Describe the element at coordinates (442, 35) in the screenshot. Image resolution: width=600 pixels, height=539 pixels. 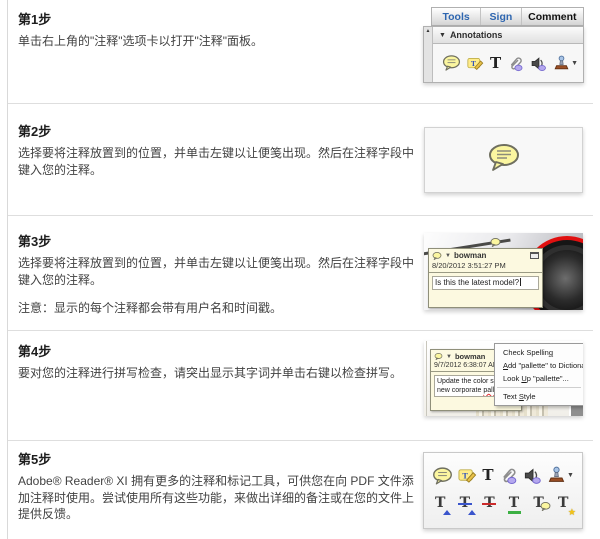
I see `chevron-down-icon: ▼` at that location.